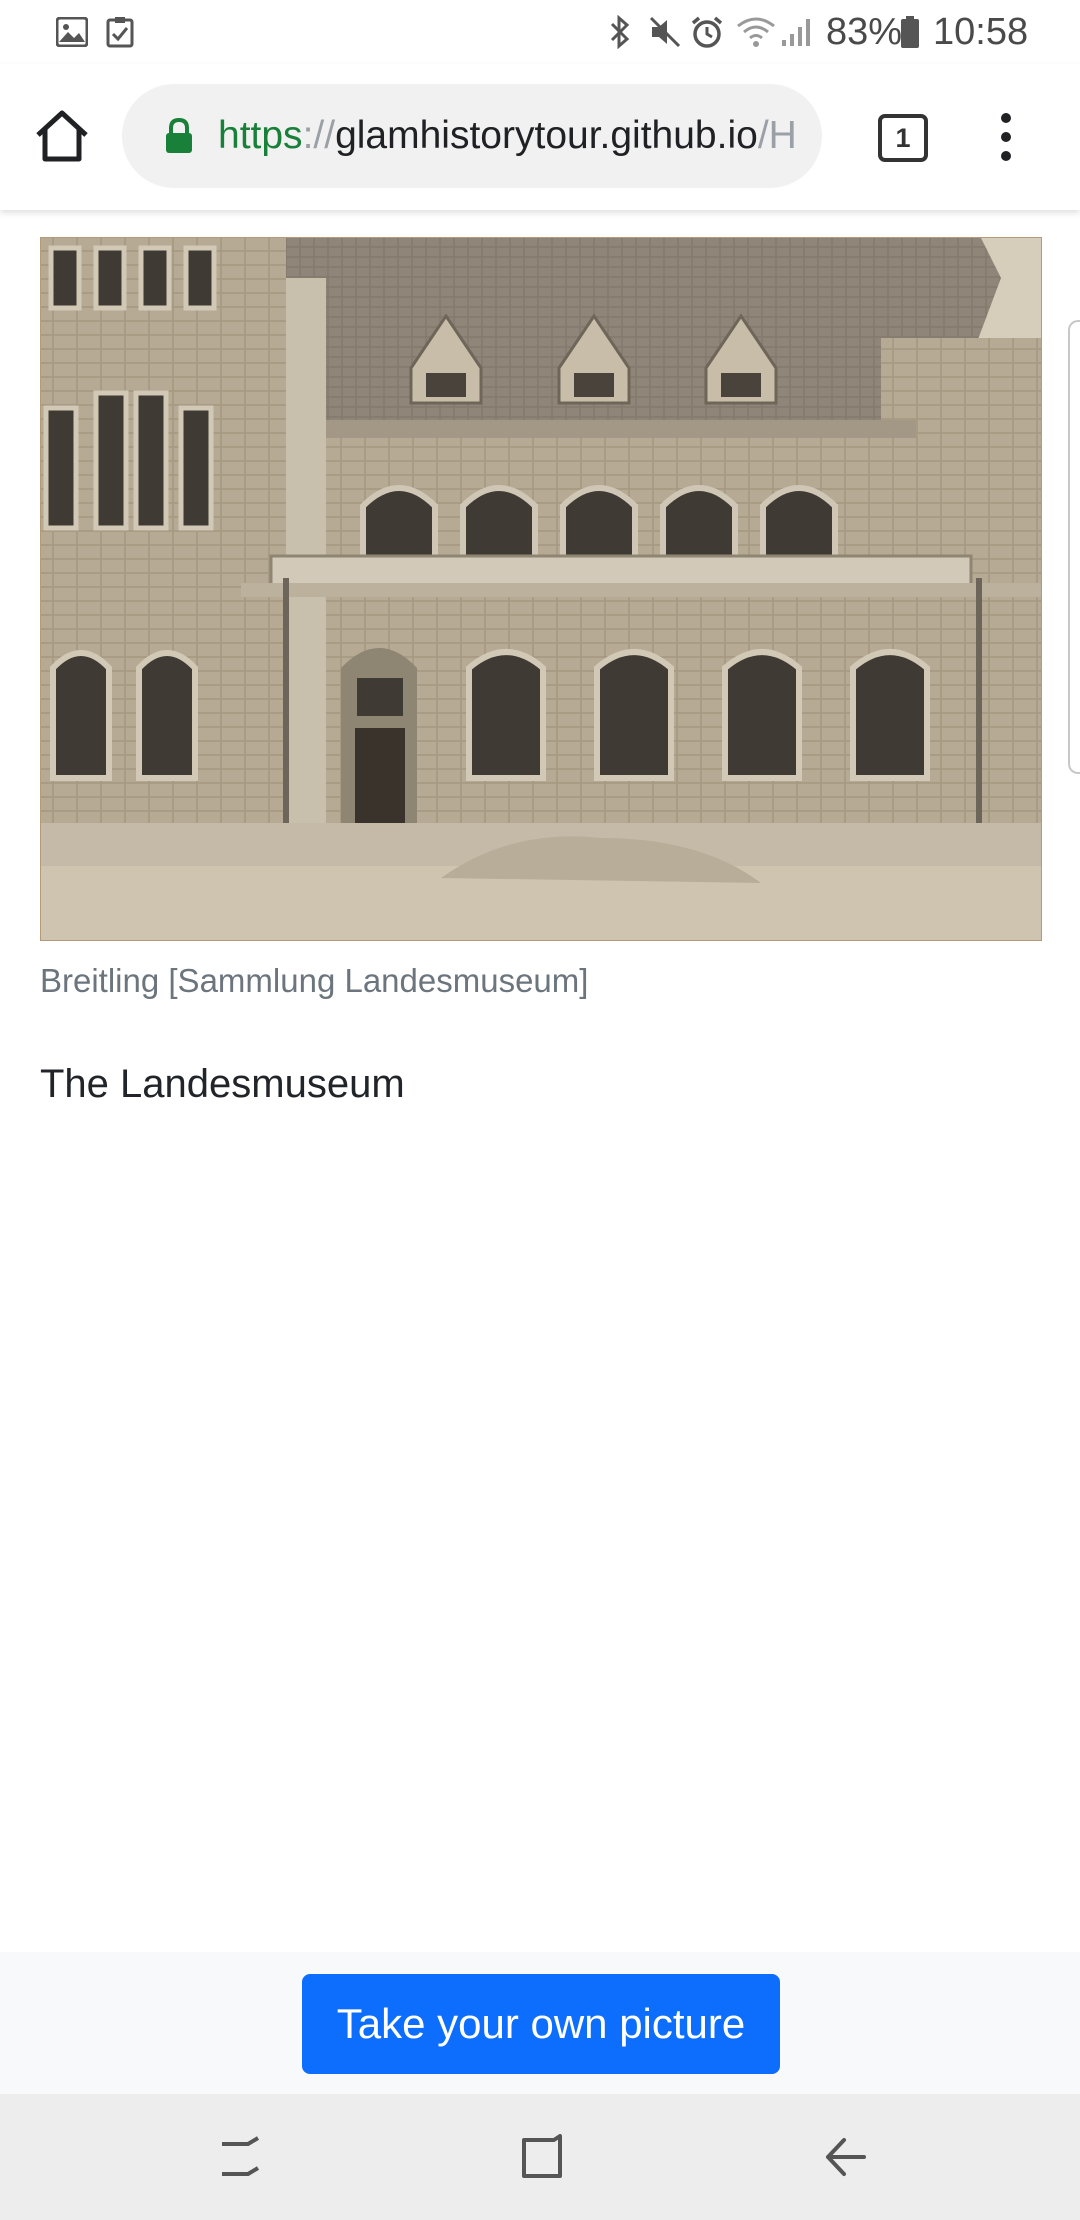  I want to click on battery-icon, so click(910, 32).